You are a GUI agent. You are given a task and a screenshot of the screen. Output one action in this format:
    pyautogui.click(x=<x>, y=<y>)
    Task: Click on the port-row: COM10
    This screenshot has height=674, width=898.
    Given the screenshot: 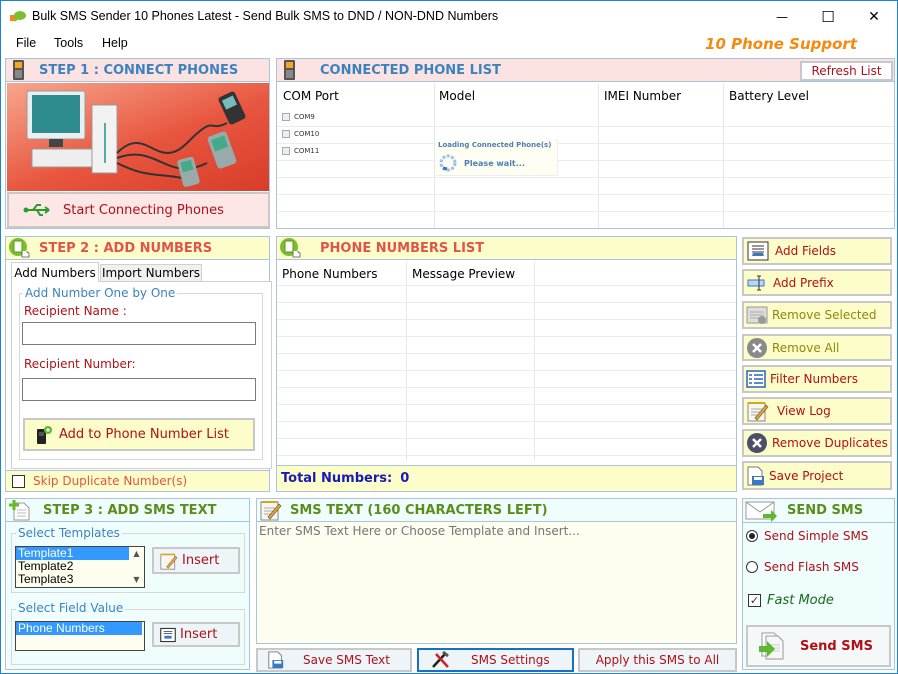 What is the action you would take?
    pyautogui.click(x=300, y=134)
    